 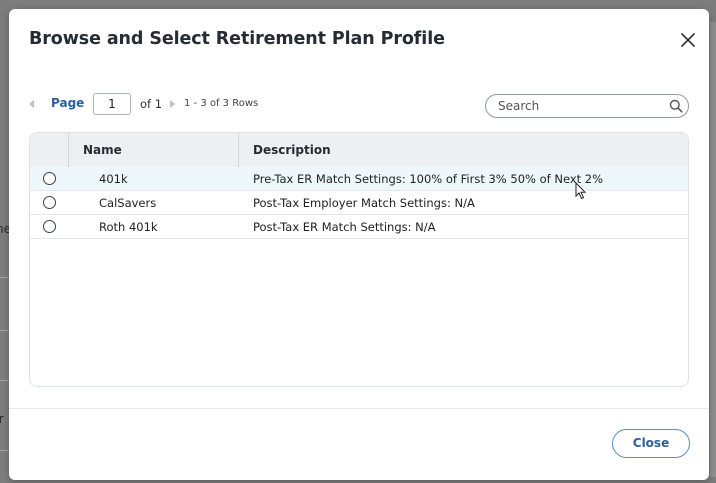 I want to click on row-count-label: 1 - 3 of 3 Rows, so click(x=221, y=103).